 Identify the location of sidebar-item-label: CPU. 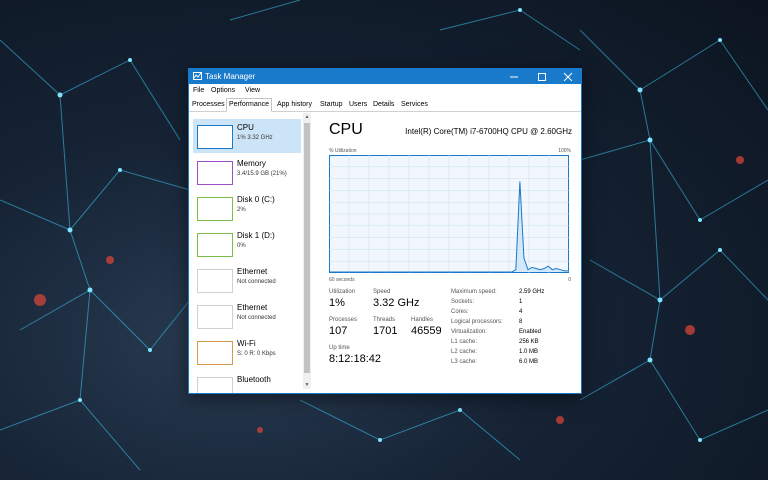
(245, 127).